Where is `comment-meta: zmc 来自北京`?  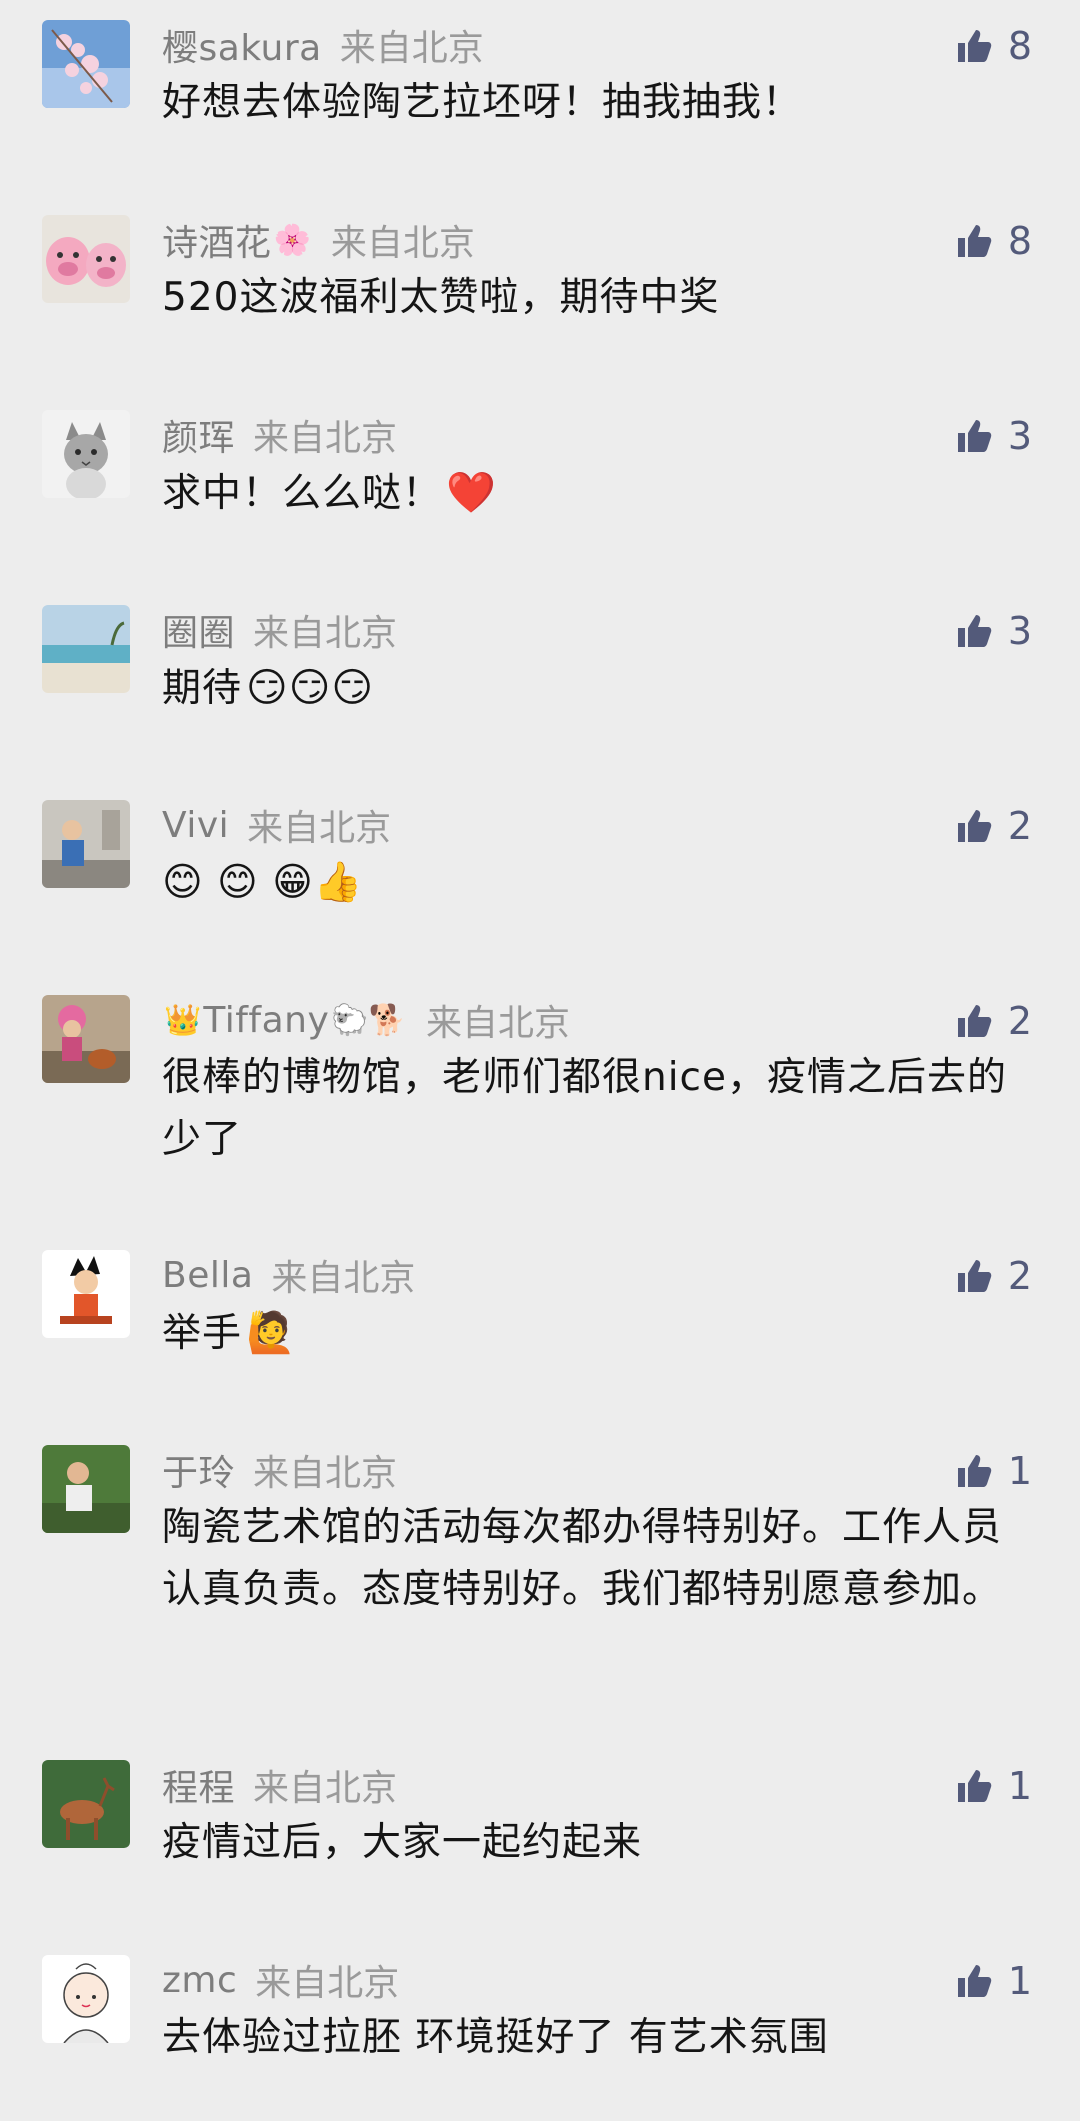 comment-meta: zmc 来自北京 is located at coordinates (280, 1980).